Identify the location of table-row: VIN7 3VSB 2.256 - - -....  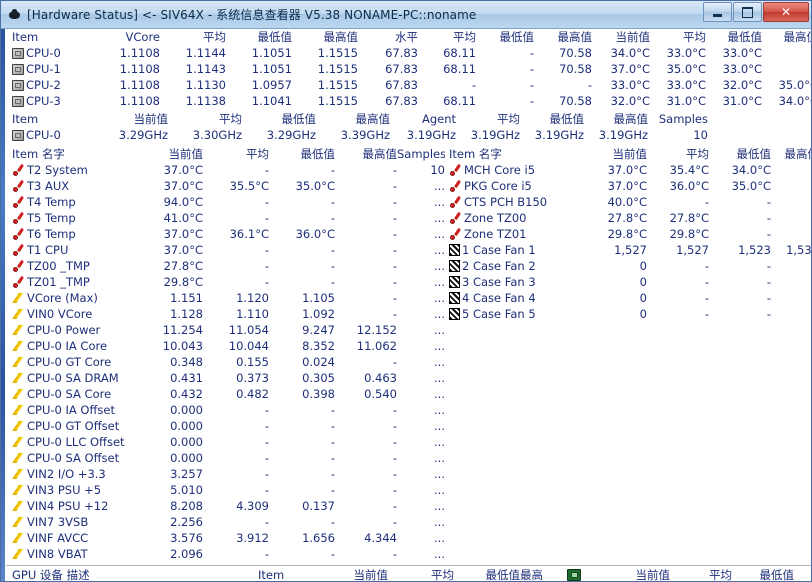
(408, 522).